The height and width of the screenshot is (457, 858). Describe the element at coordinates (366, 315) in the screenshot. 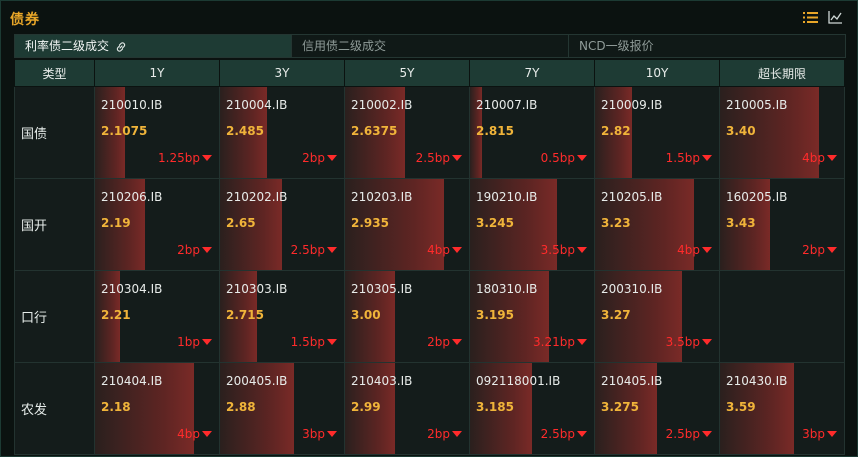

I see `bond-yield: 3.00` at that location.